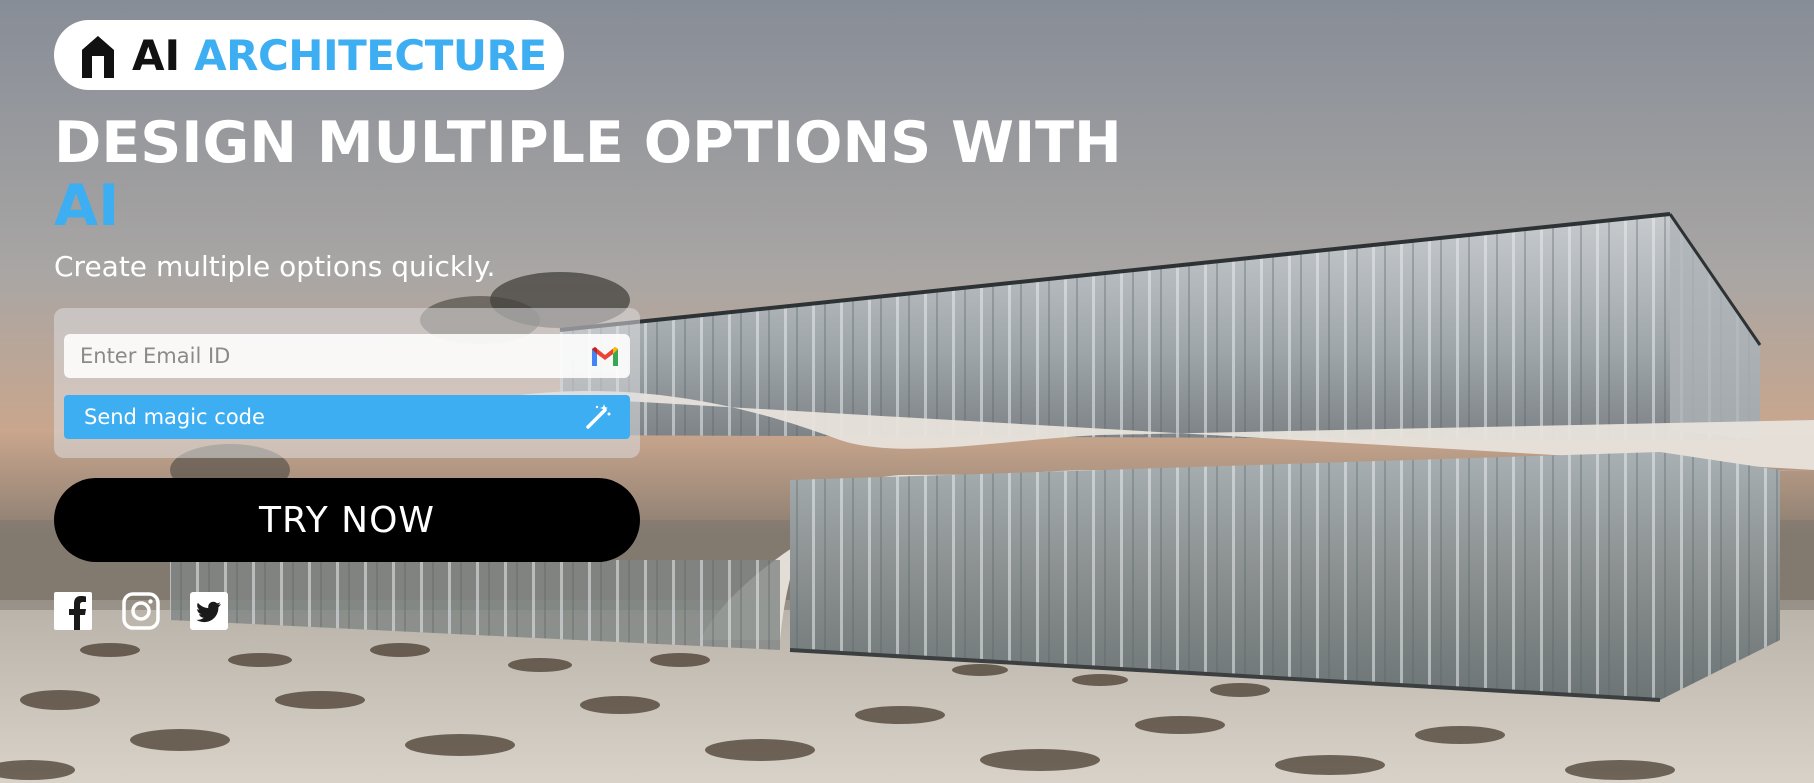 The height and width of the screenshot is (783, 1814). Describe the element at coordinates (209, 611) in the screenshot. I see `twitter-icon` at that location.